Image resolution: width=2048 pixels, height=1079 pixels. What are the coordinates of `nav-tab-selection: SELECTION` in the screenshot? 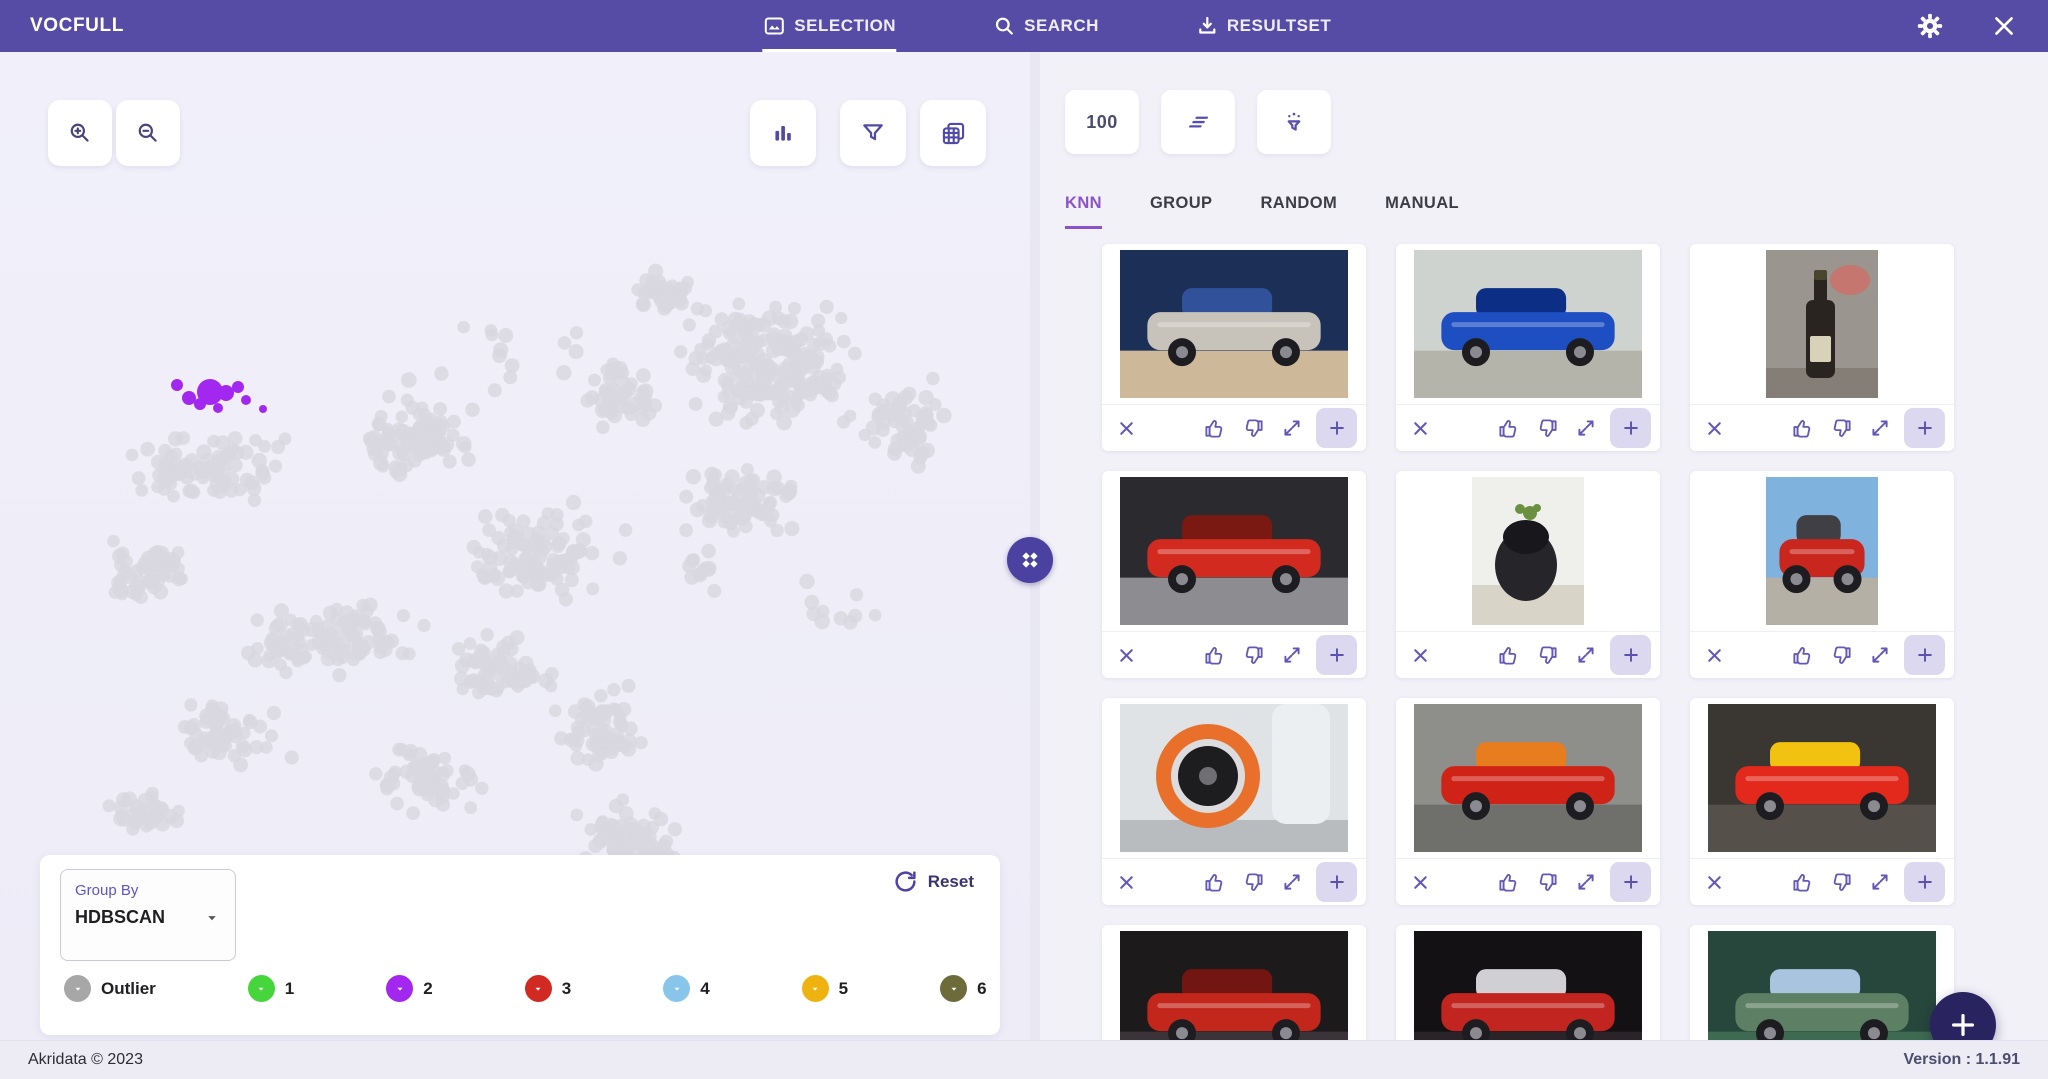 It's located at (829, 26).